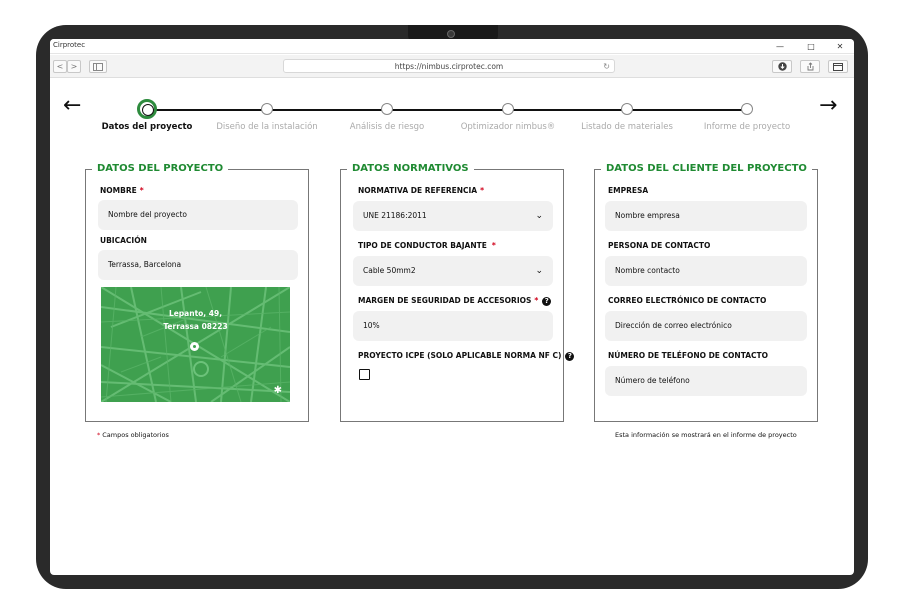 The image size is (904, 614). Describe the element at coordinates (198, 265) in the screenshot. I see `location-input: Terrassa, Barcelona` at that location.